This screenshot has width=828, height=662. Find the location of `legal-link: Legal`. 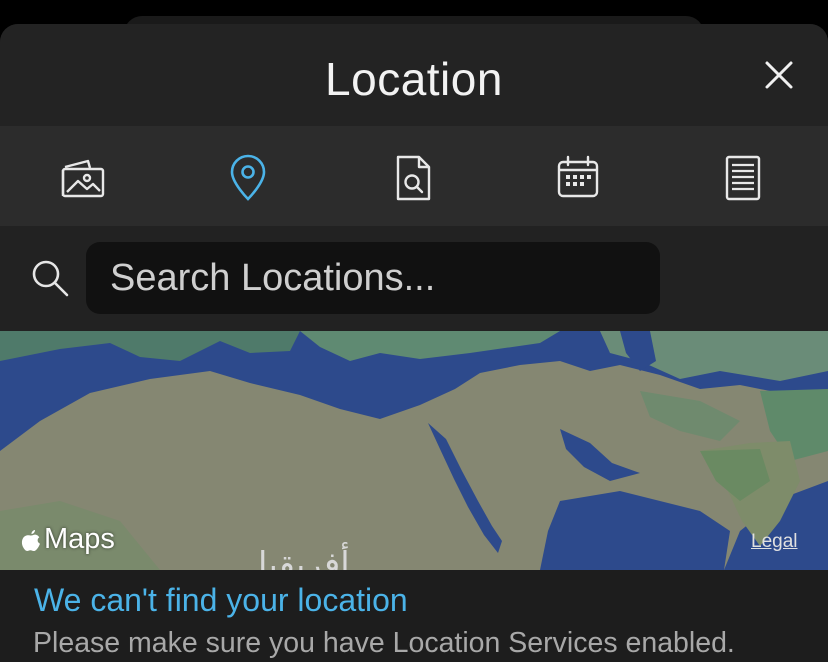

legal-link: Legal is located at coordinates (774, 542).